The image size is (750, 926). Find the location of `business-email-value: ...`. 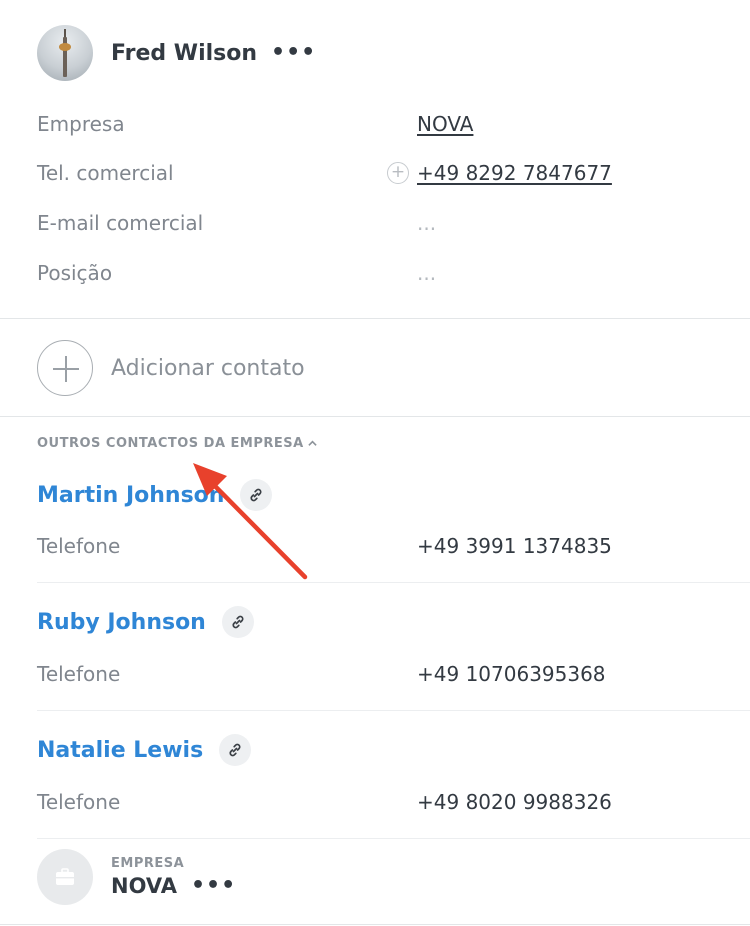

business-email-value: ... is located at coordinates (426, 223).